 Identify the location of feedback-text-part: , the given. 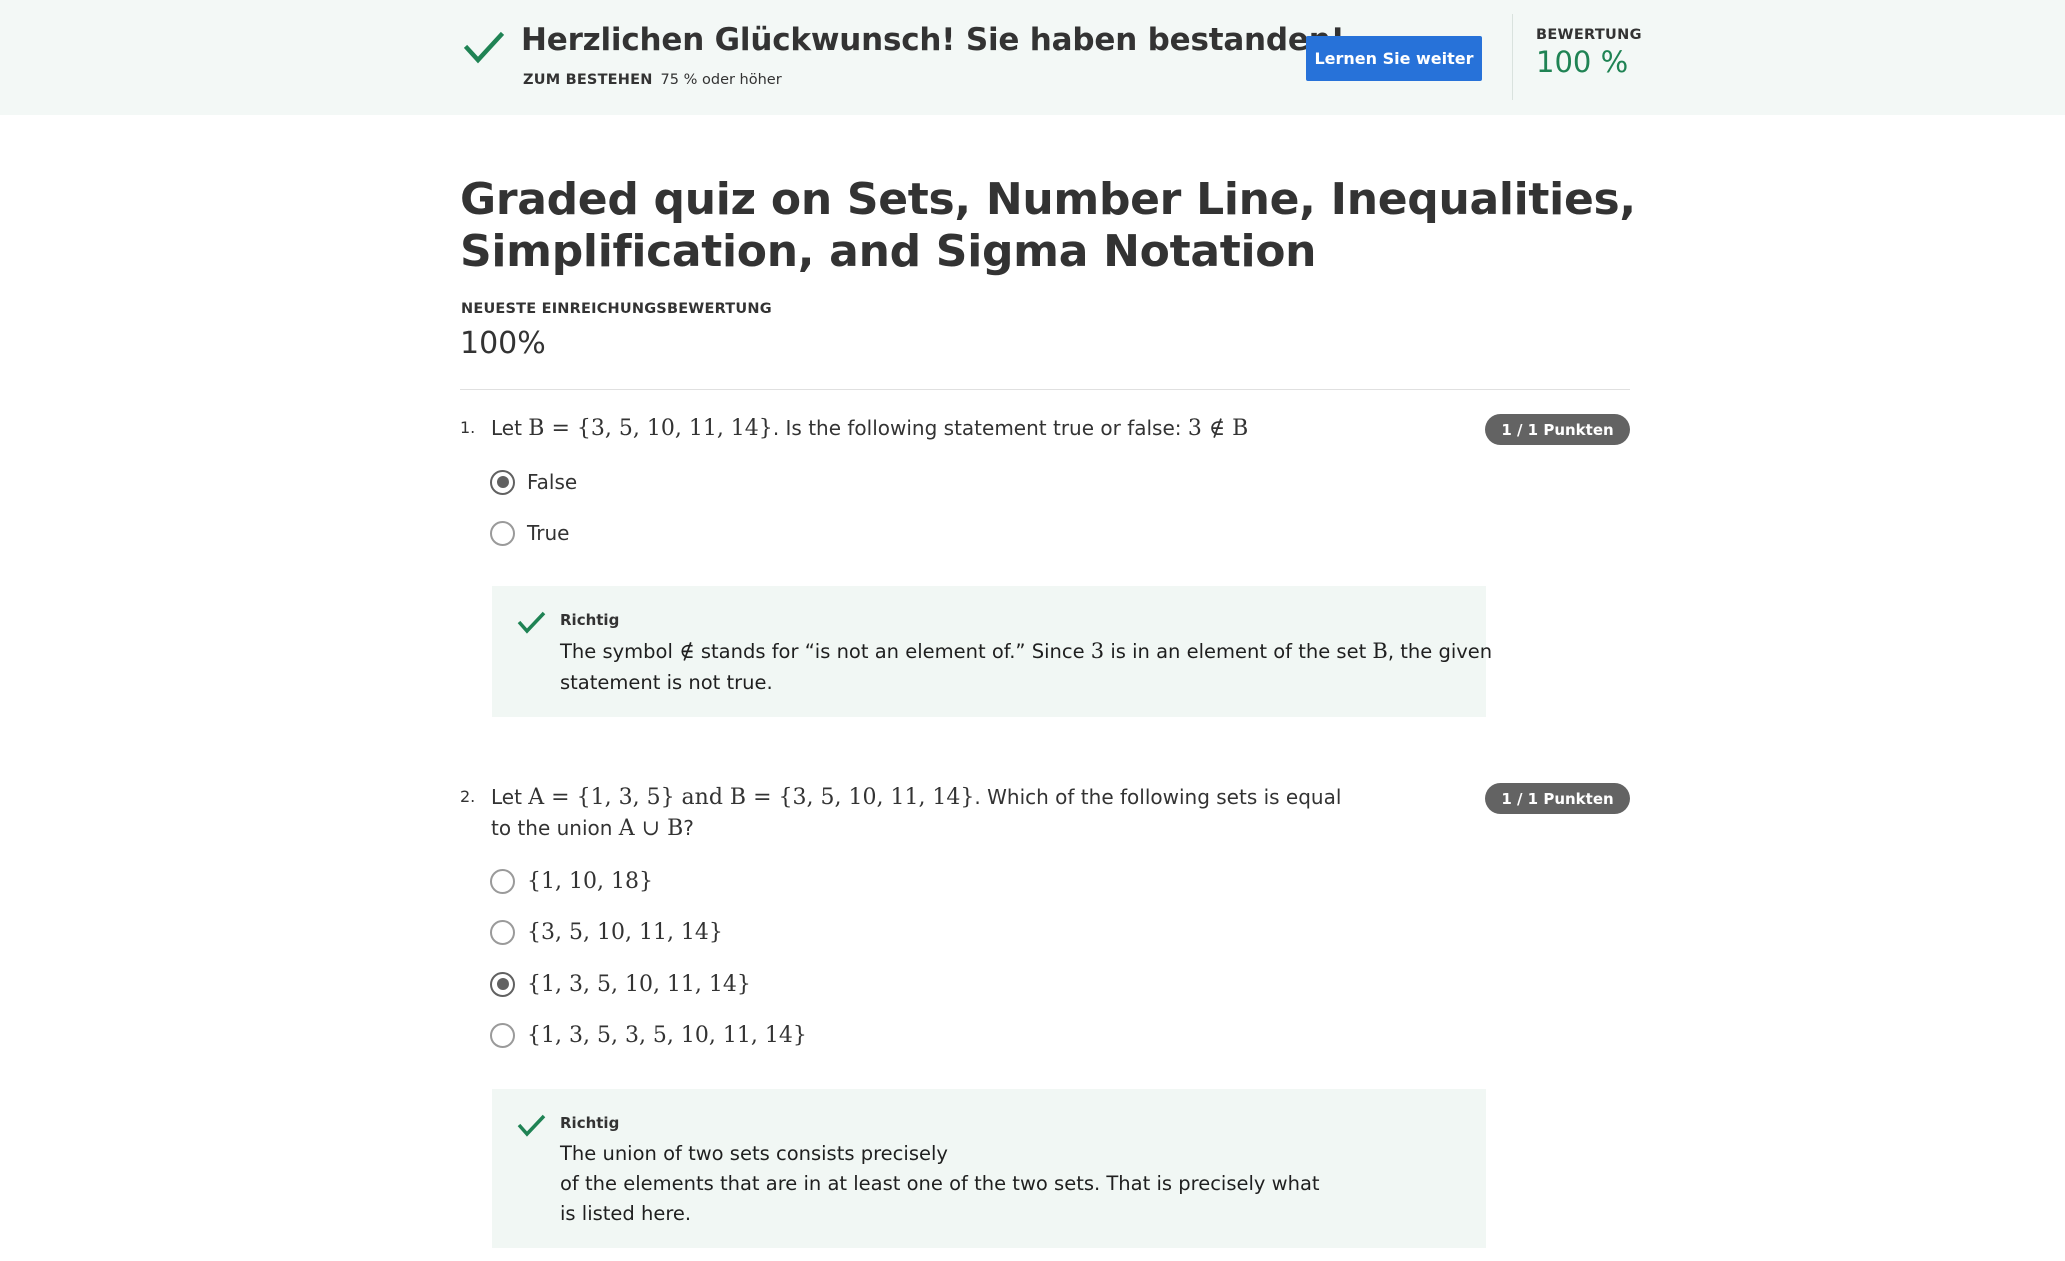
(1440, 651).